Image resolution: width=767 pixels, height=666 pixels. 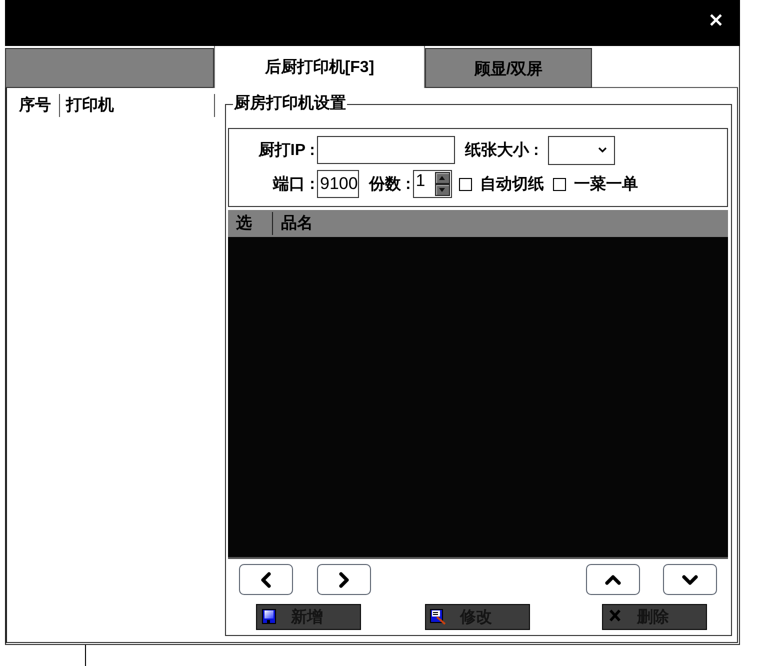 I want to click on field-label: 份数 :, so click(x=390, y=184).